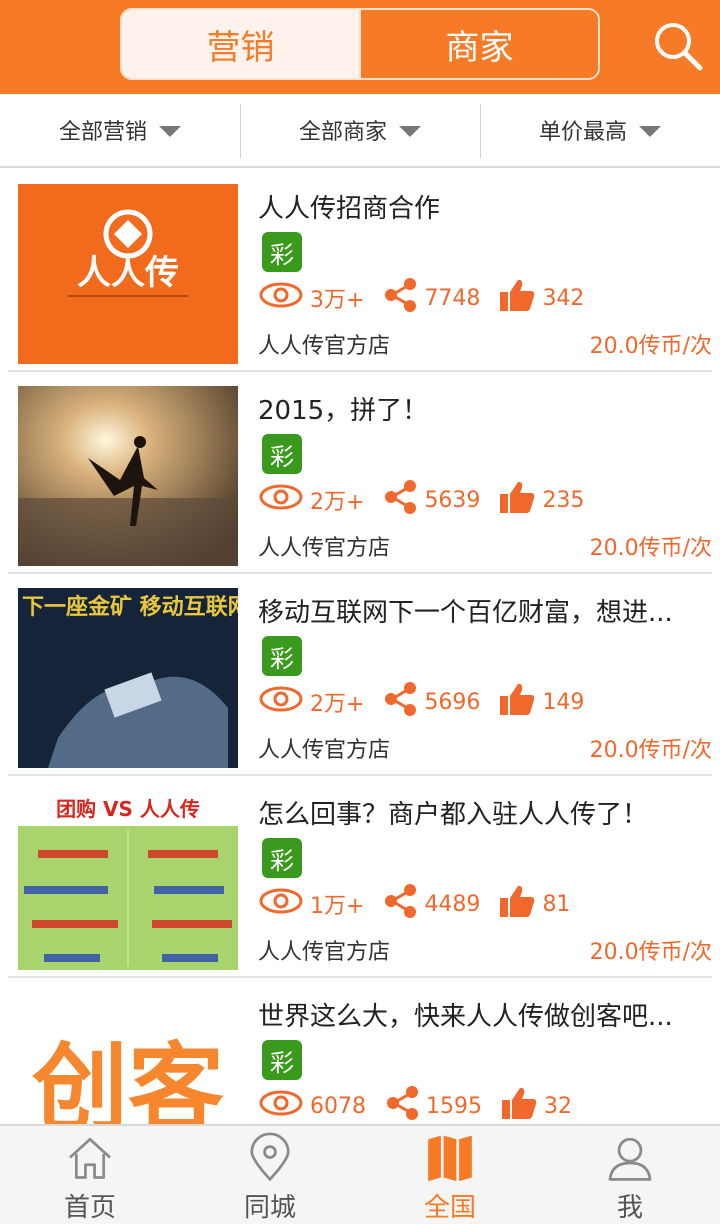 This screenshot has width=720, height=1224. I want to click on tab-merchants: 商家, so click(478, 44).